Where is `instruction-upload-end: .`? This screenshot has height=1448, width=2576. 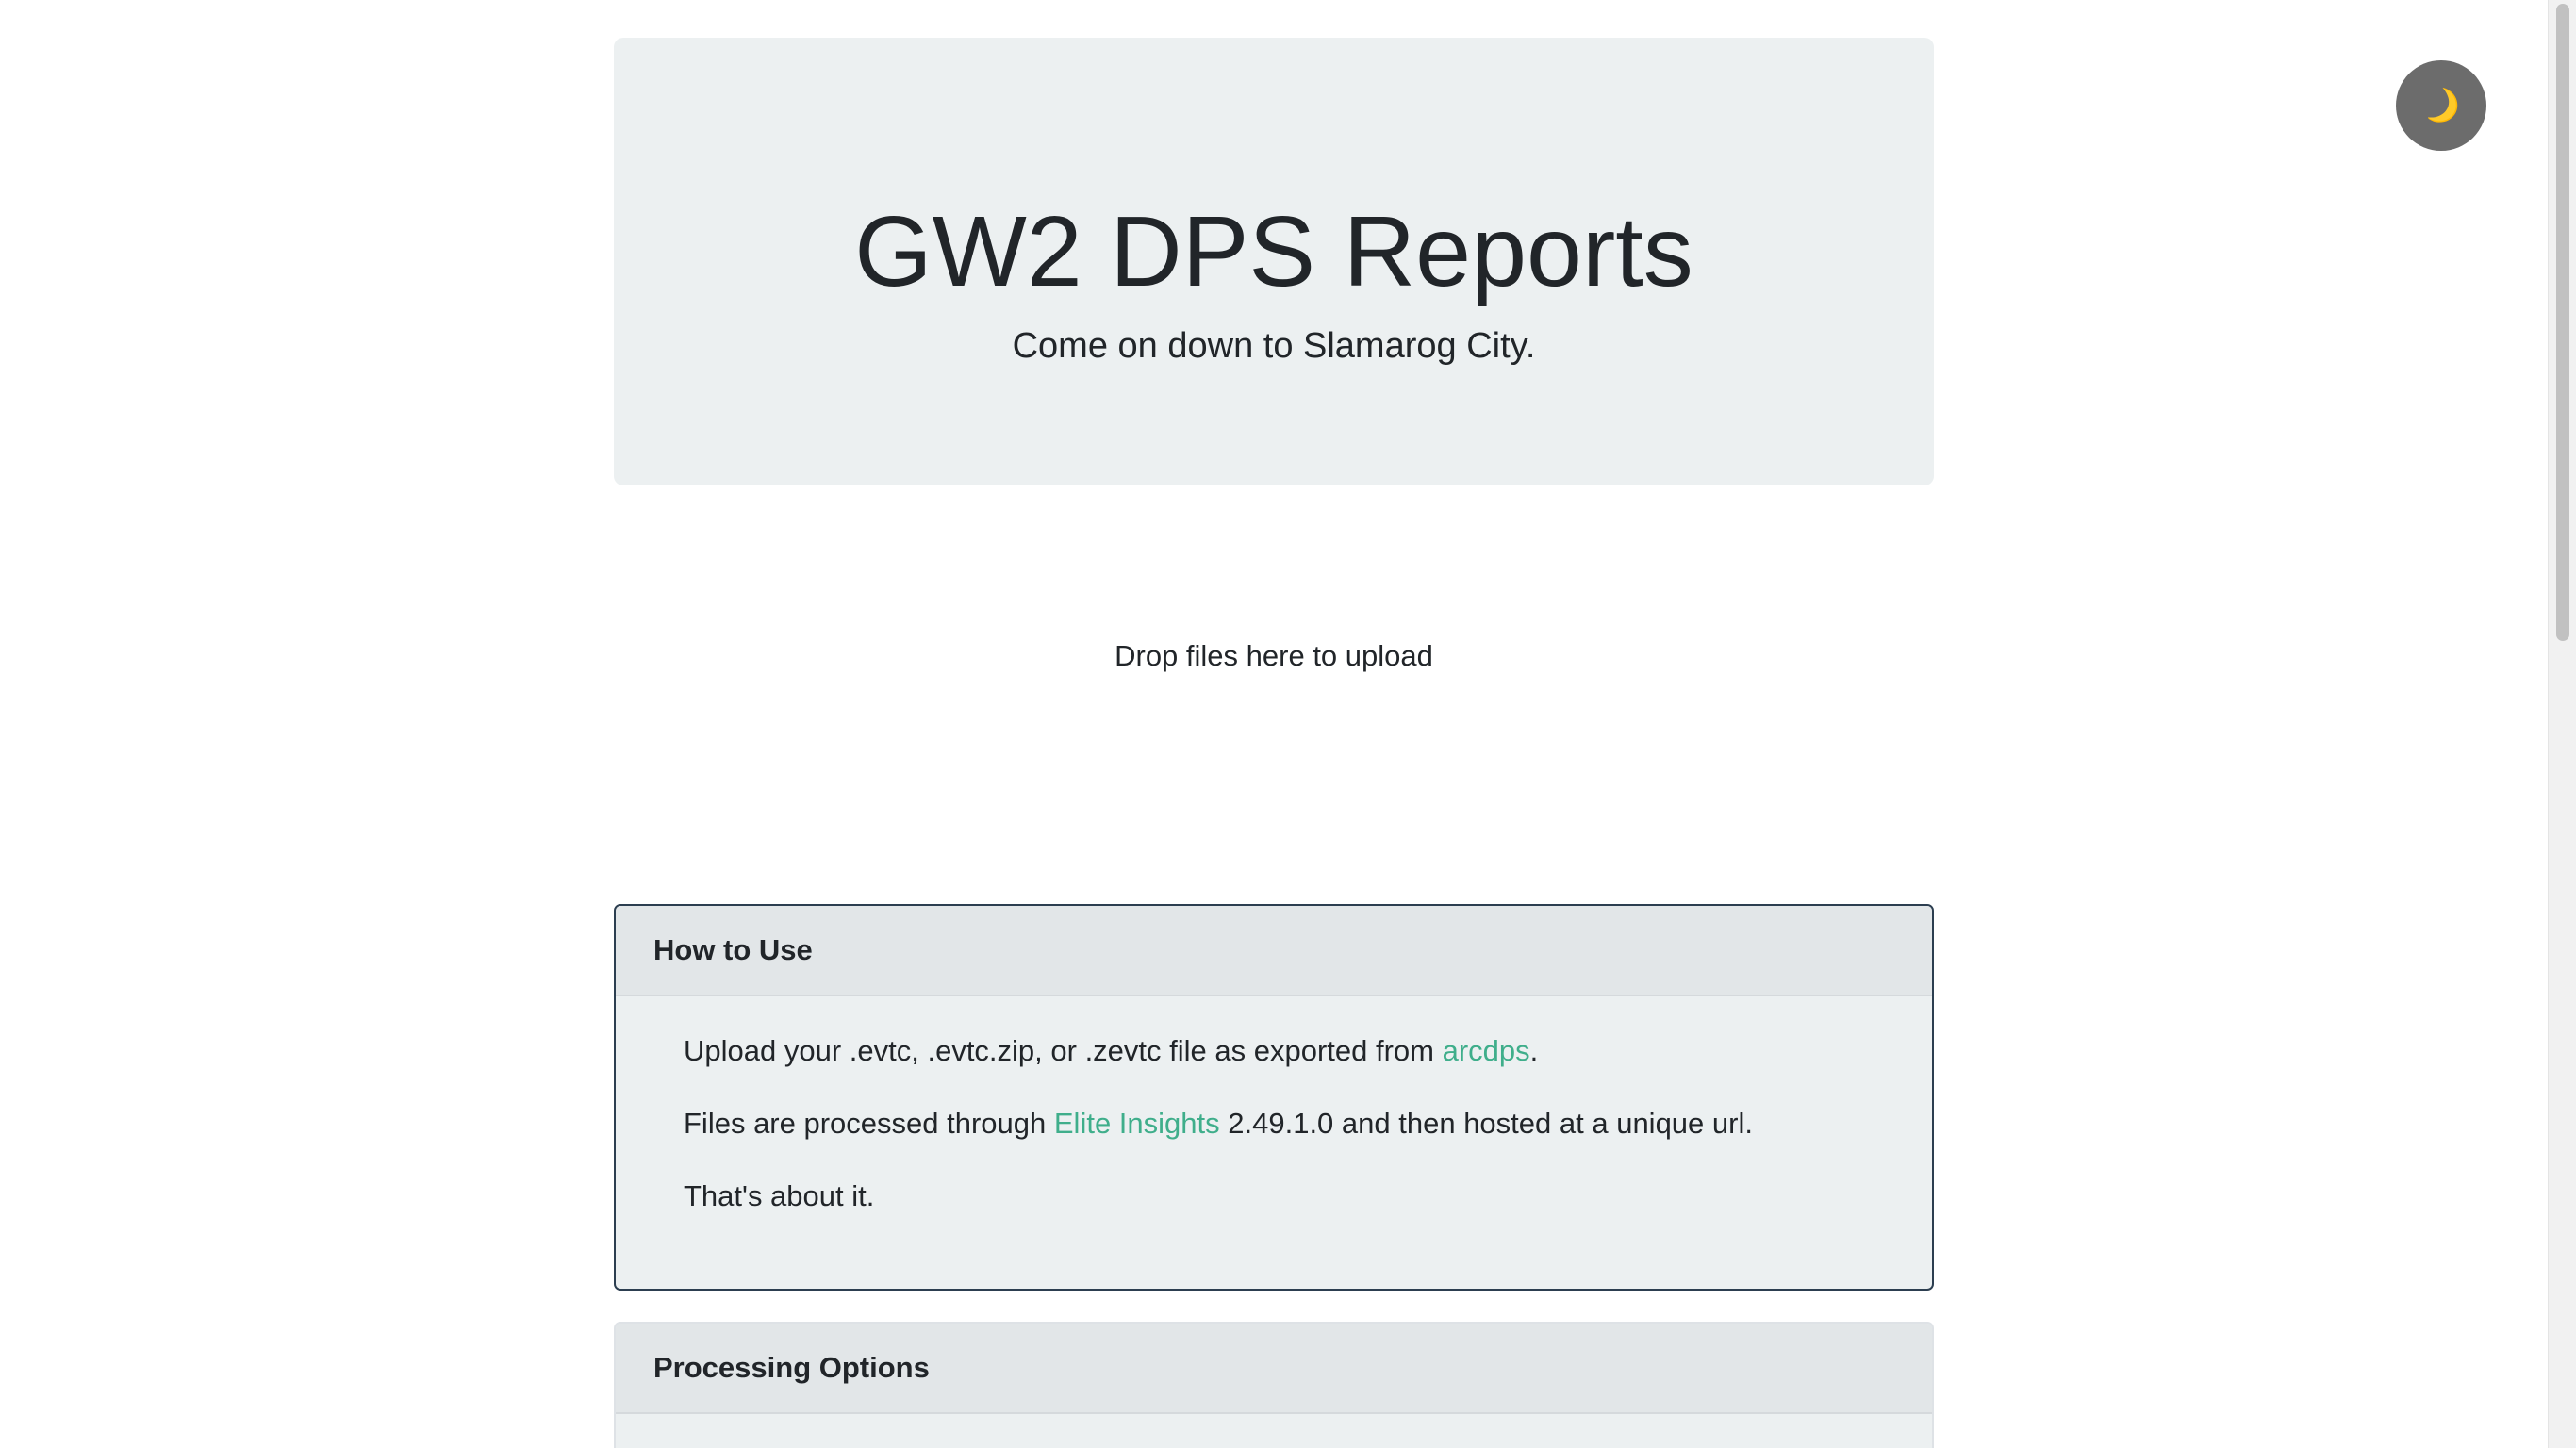
instruction-upload-end: . is located at coordinates (1534, 1050).